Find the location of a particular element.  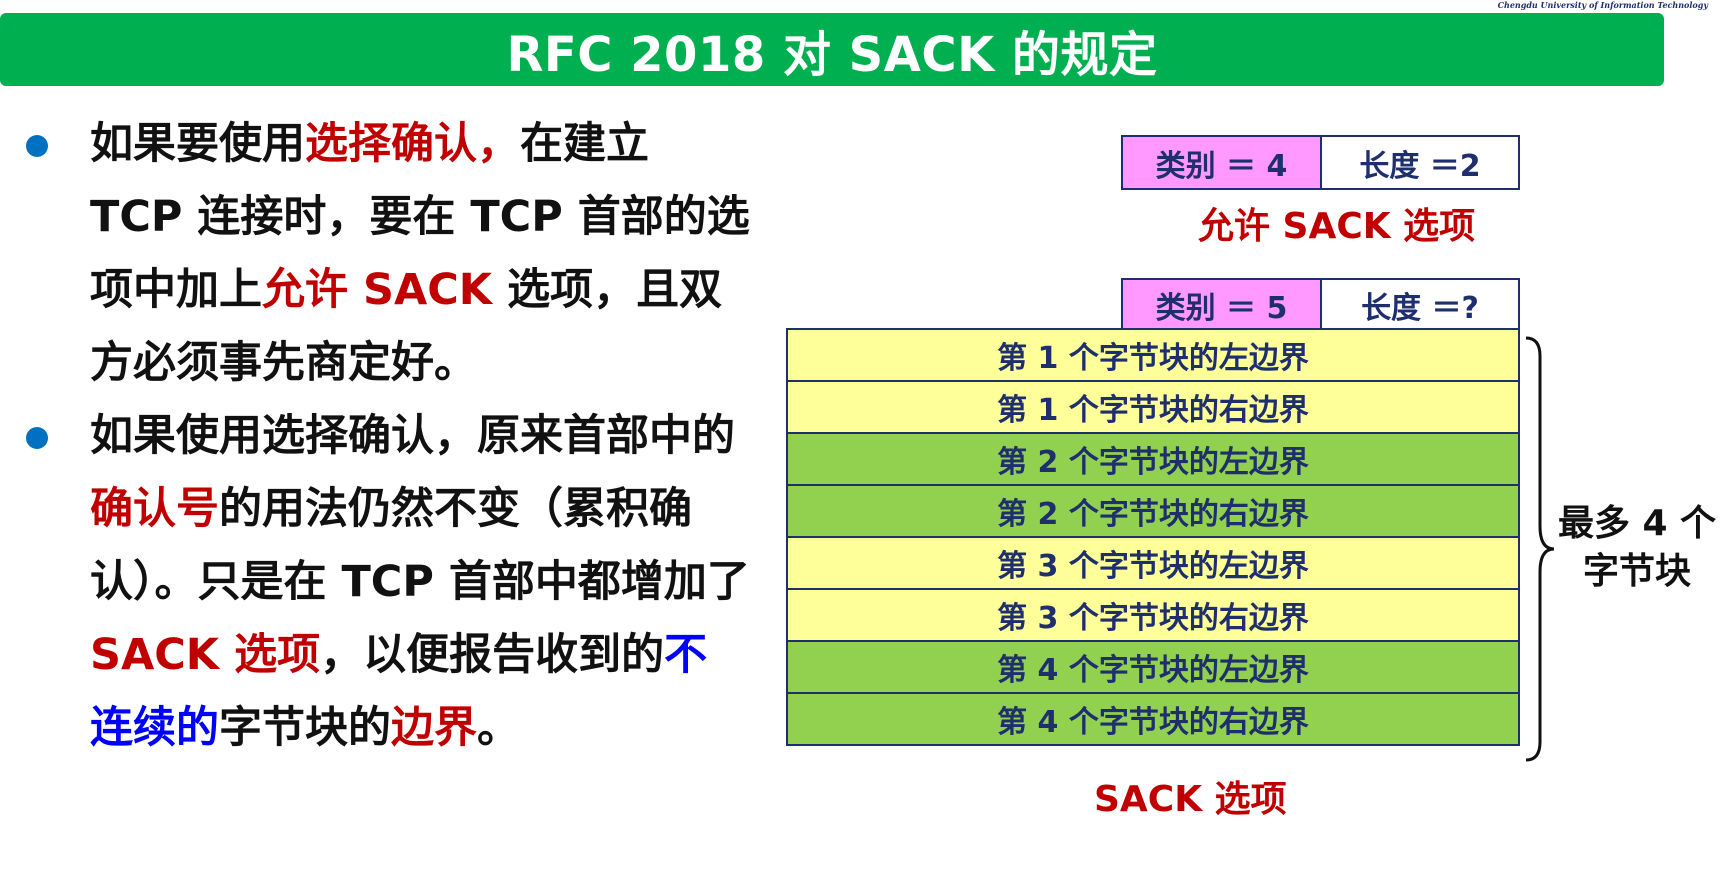

block-edge-row: 第 1 个字节块的左边界 is located at coordinates (1153, 355).